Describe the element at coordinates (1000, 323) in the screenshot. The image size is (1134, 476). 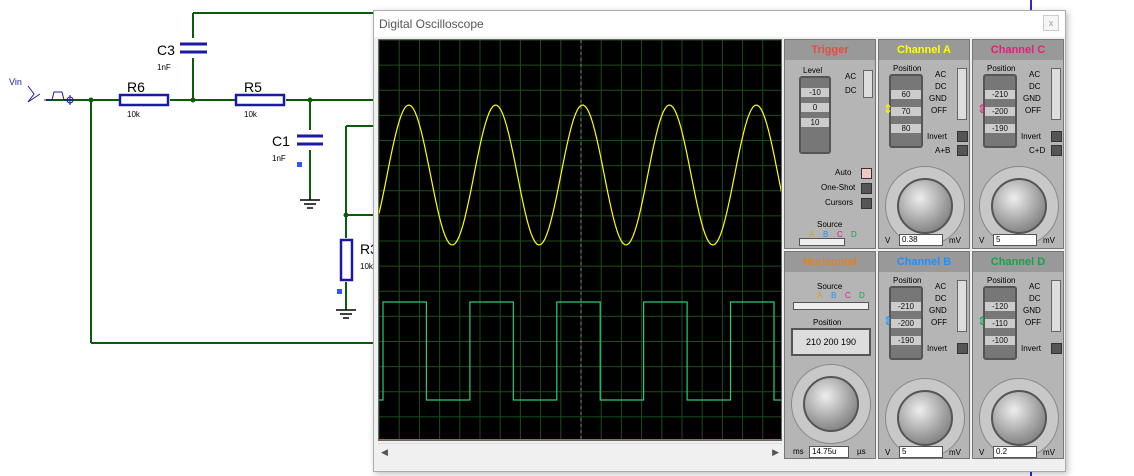
I see `position-drum: -120 -110 -100` at that location.